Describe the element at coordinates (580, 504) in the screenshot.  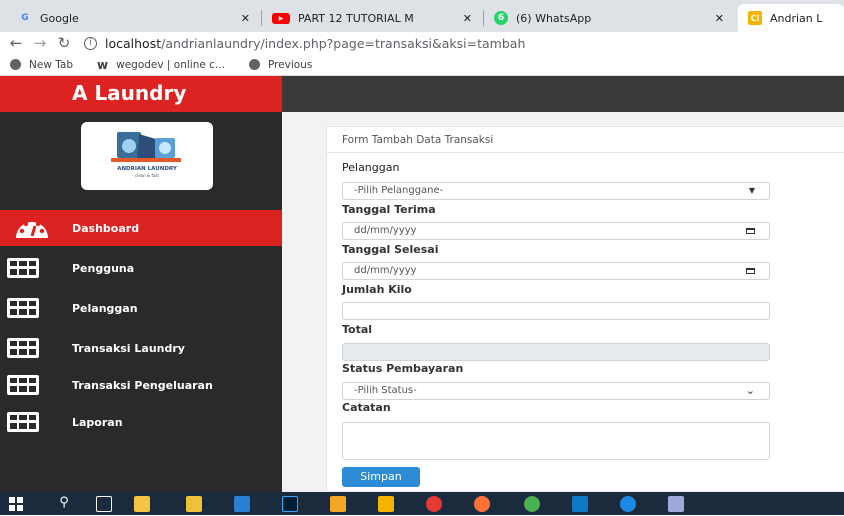
I see `vscode-icon` at that location.